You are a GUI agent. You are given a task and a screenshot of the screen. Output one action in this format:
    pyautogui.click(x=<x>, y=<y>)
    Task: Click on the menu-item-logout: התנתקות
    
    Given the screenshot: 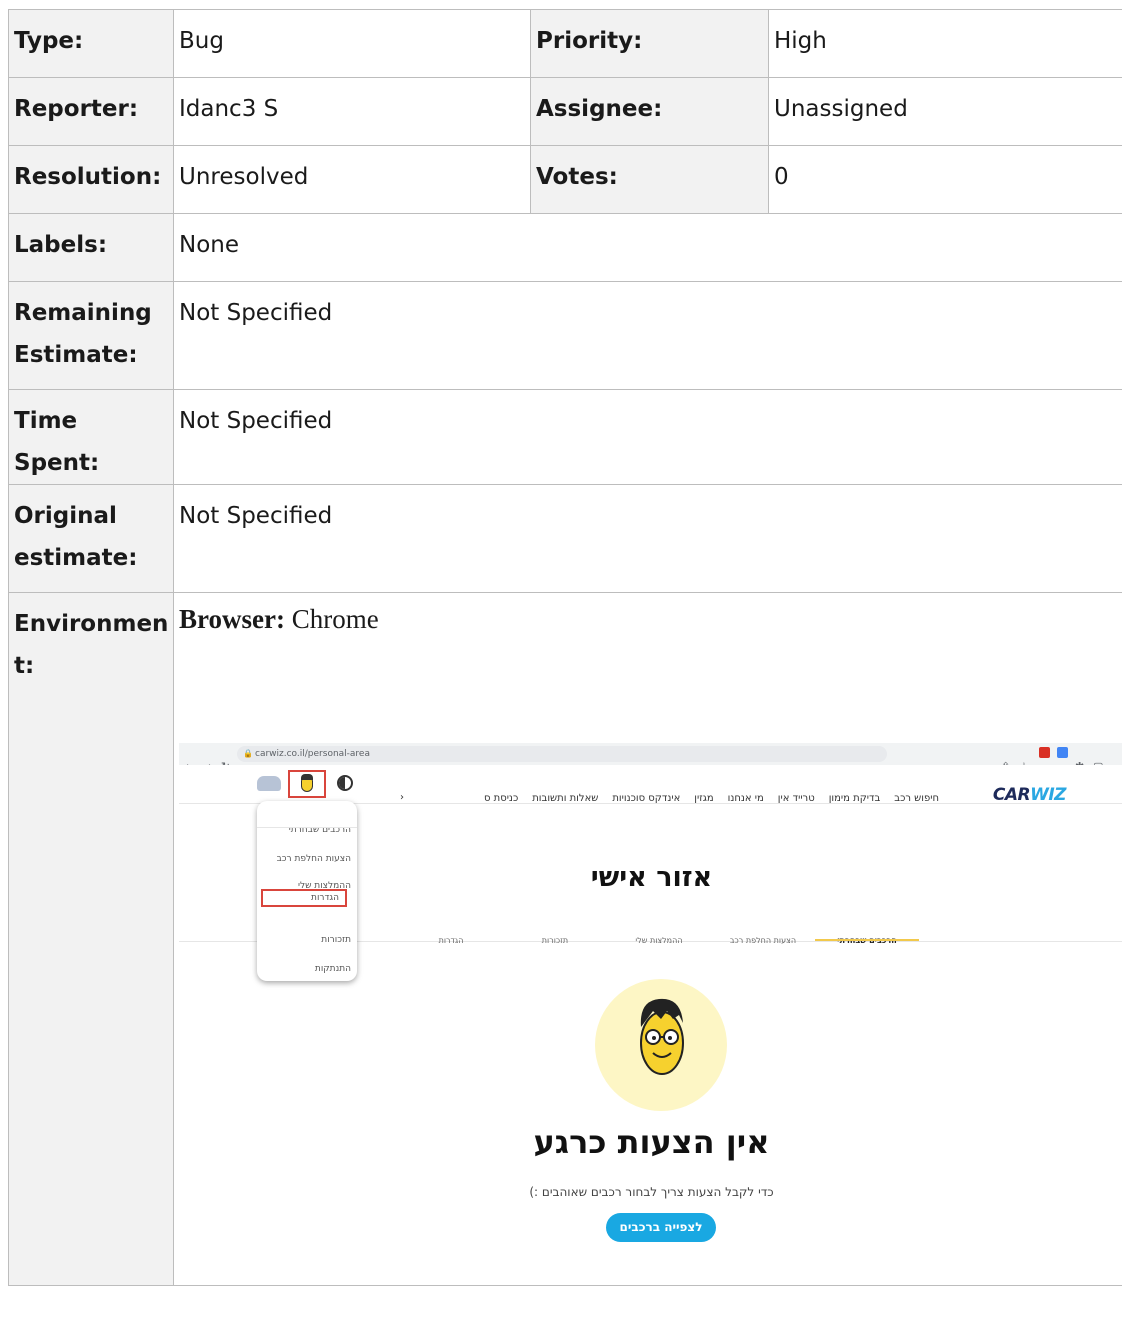 What is the action you would take?
    pyautogui.click(x=304, y=969)
    